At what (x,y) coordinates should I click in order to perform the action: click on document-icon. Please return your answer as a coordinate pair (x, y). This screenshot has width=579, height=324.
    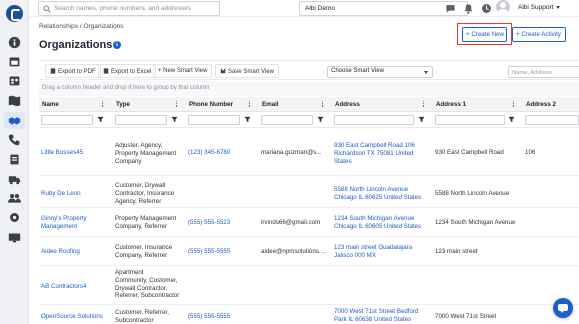
    Looking at the image, I should click on (14, 159).